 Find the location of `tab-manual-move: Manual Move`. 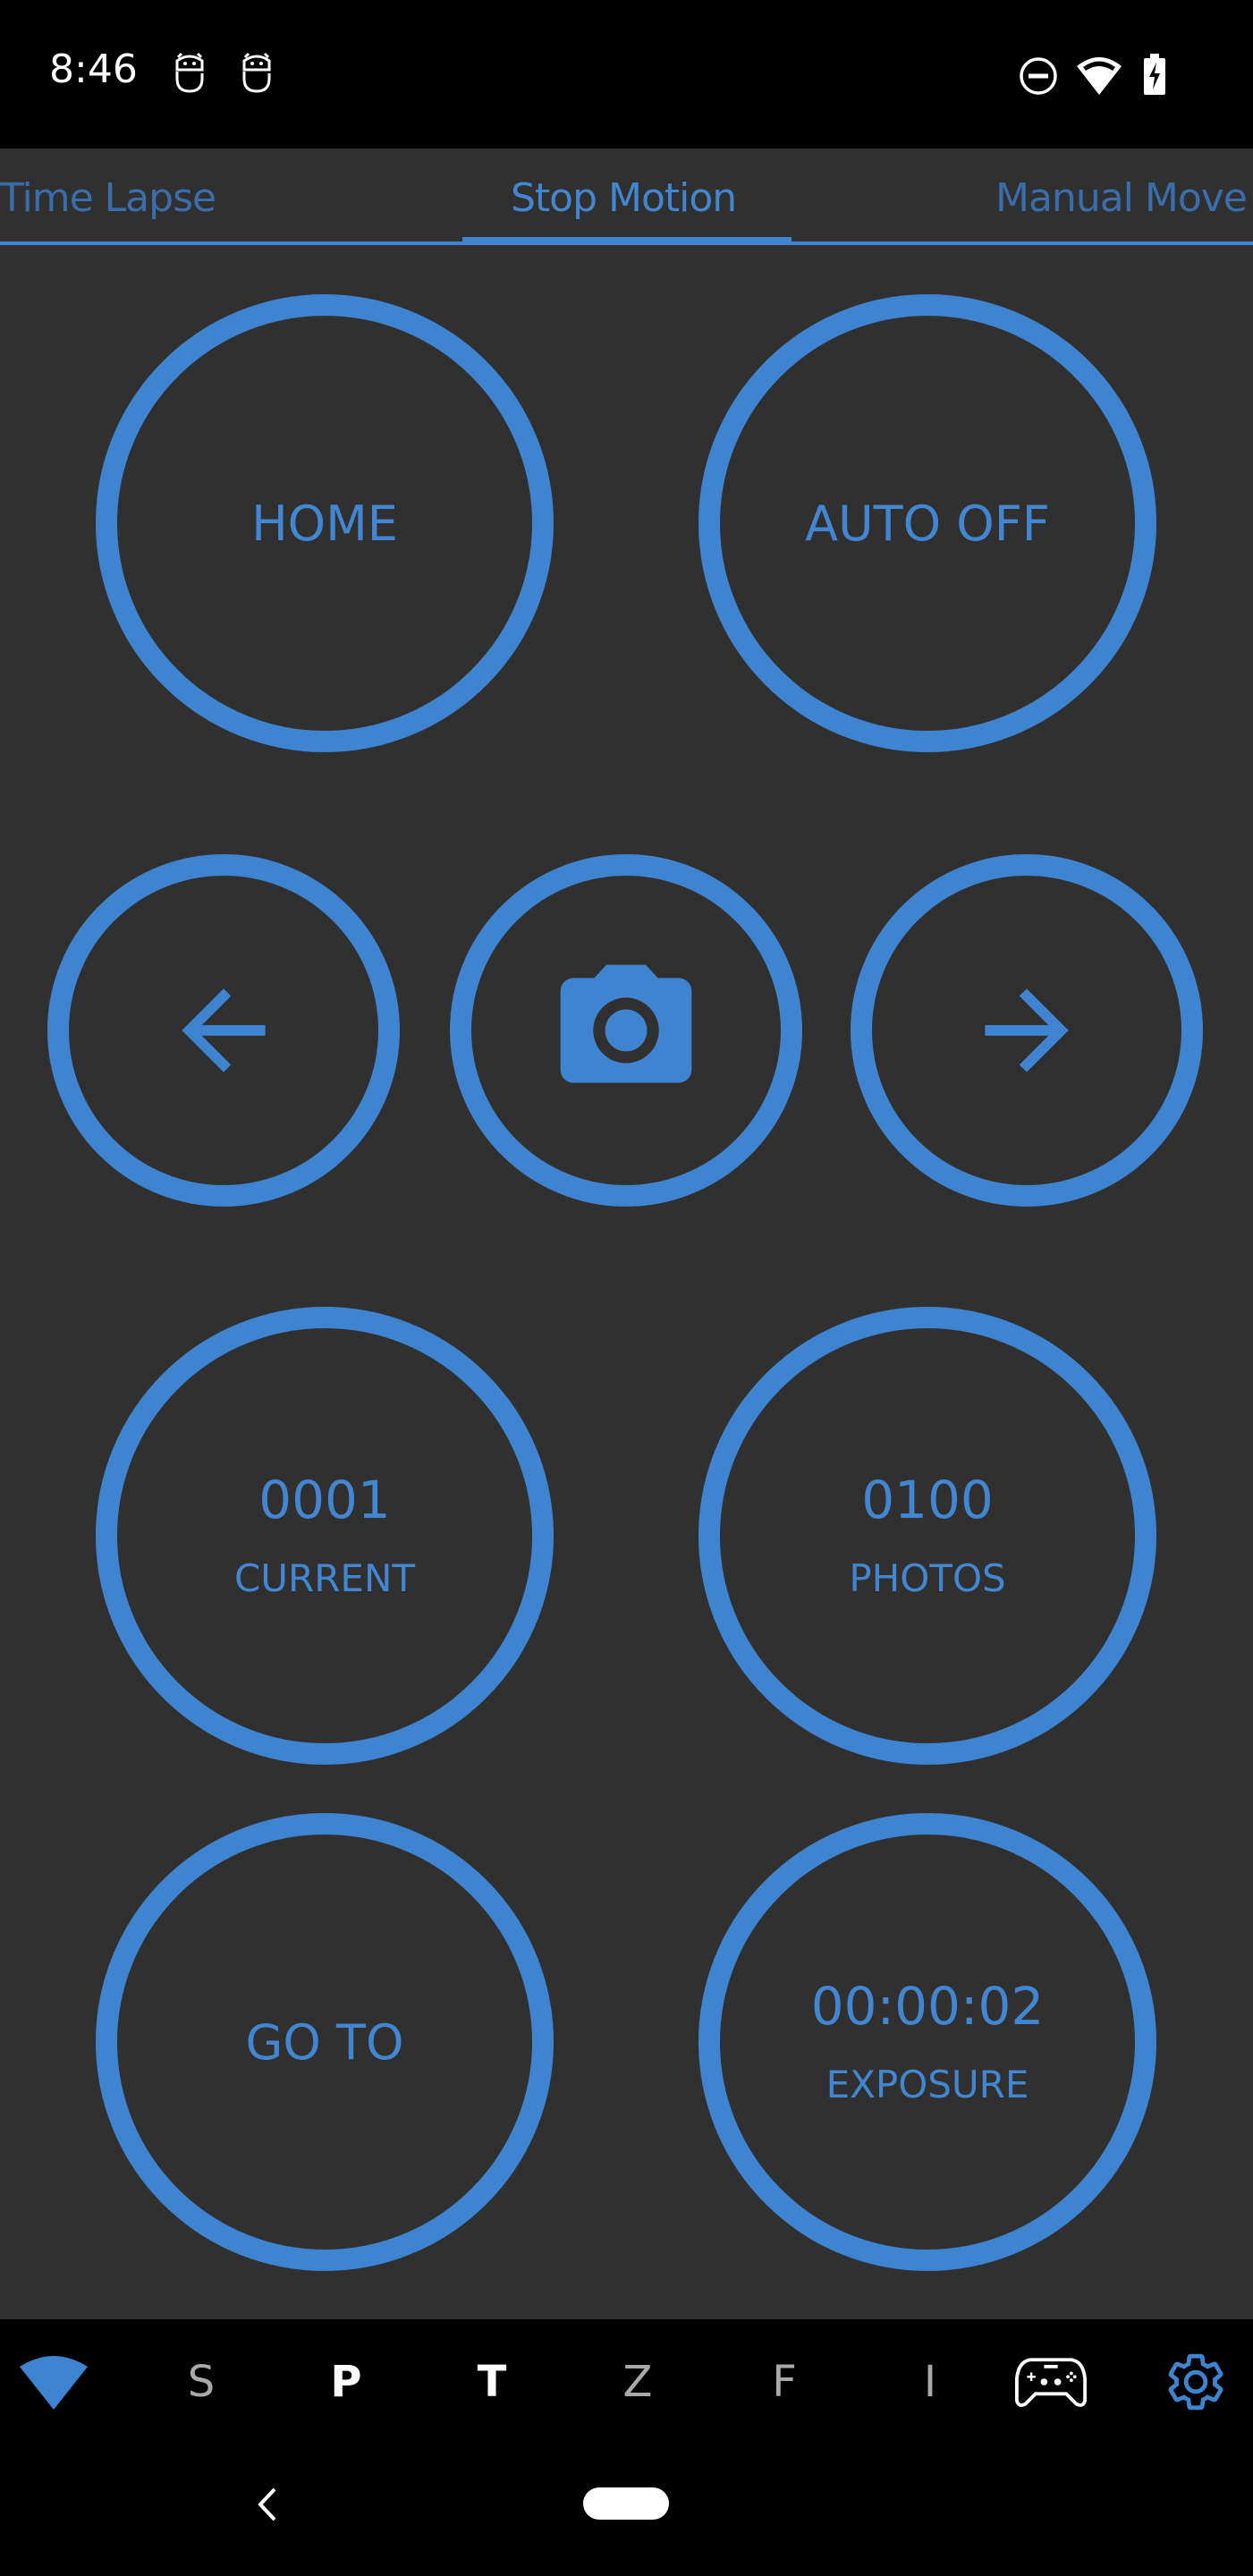

tab-manual-move: Manual Move is located at coordinates (1121, 198).